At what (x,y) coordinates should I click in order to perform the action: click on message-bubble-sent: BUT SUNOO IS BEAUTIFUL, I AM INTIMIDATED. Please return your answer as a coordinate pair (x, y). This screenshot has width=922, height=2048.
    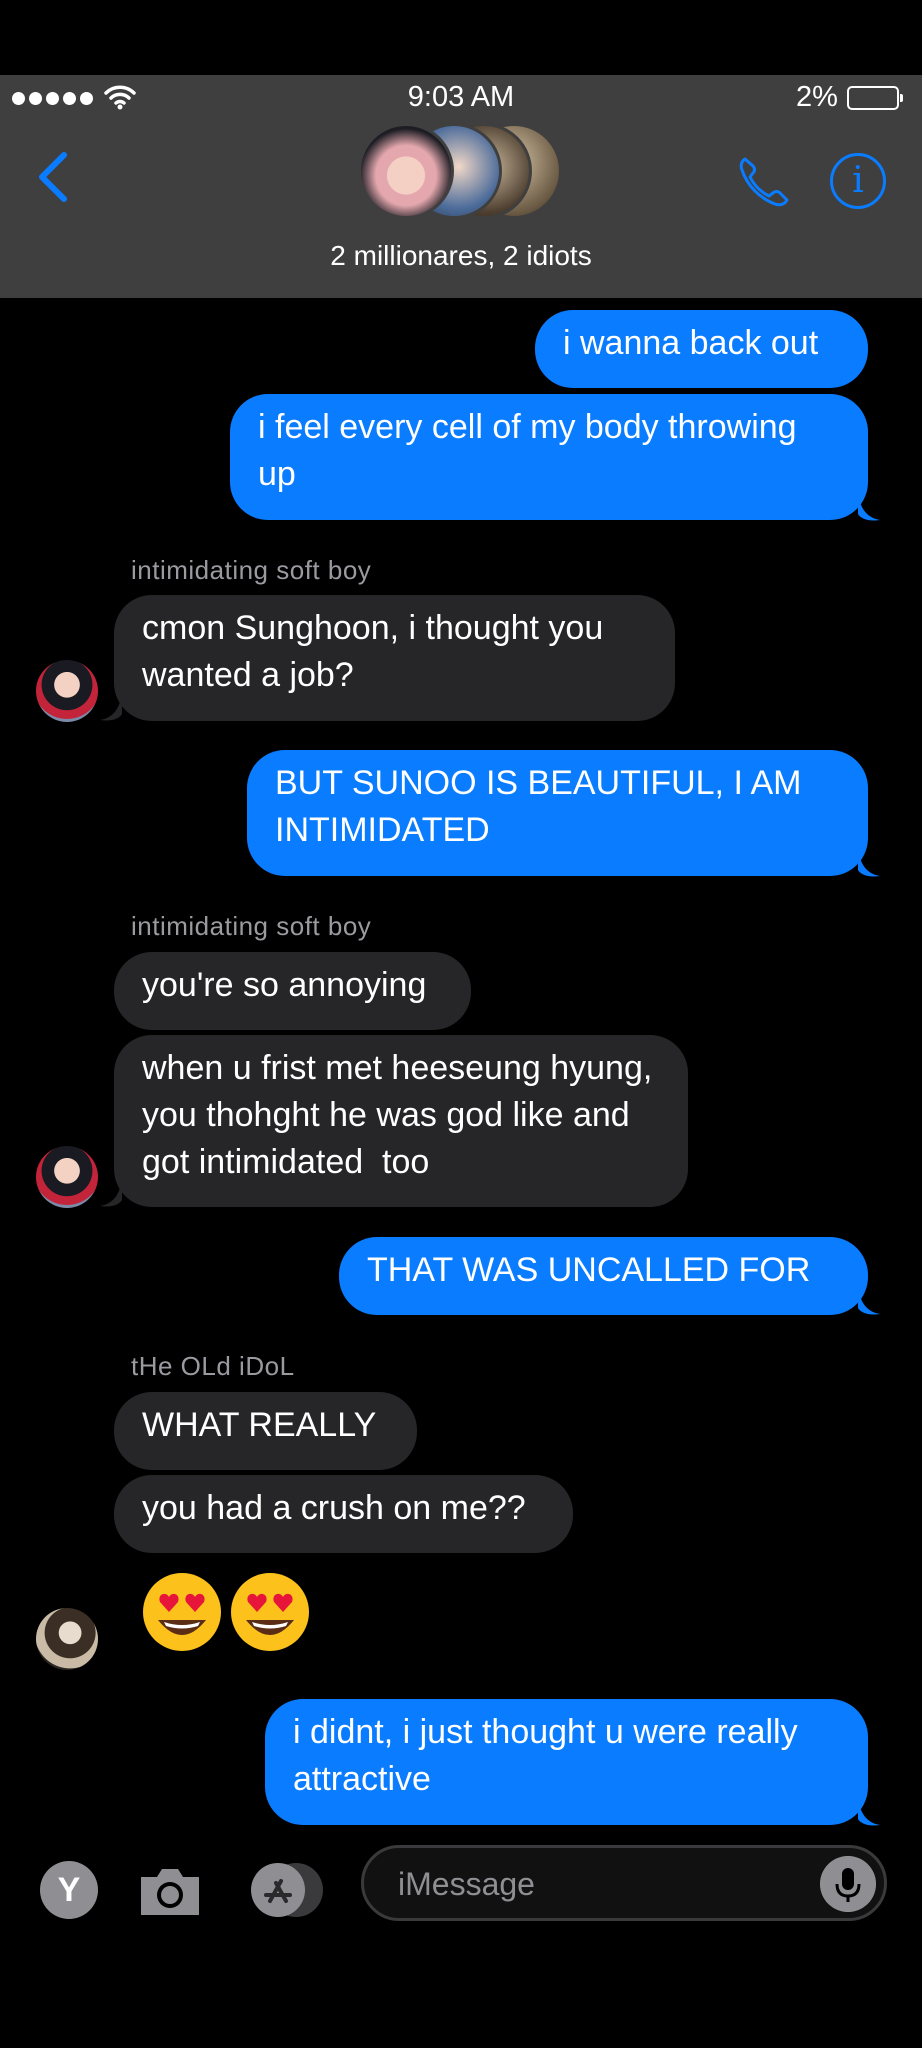
    Looking at the image, I should click on (557, 813).